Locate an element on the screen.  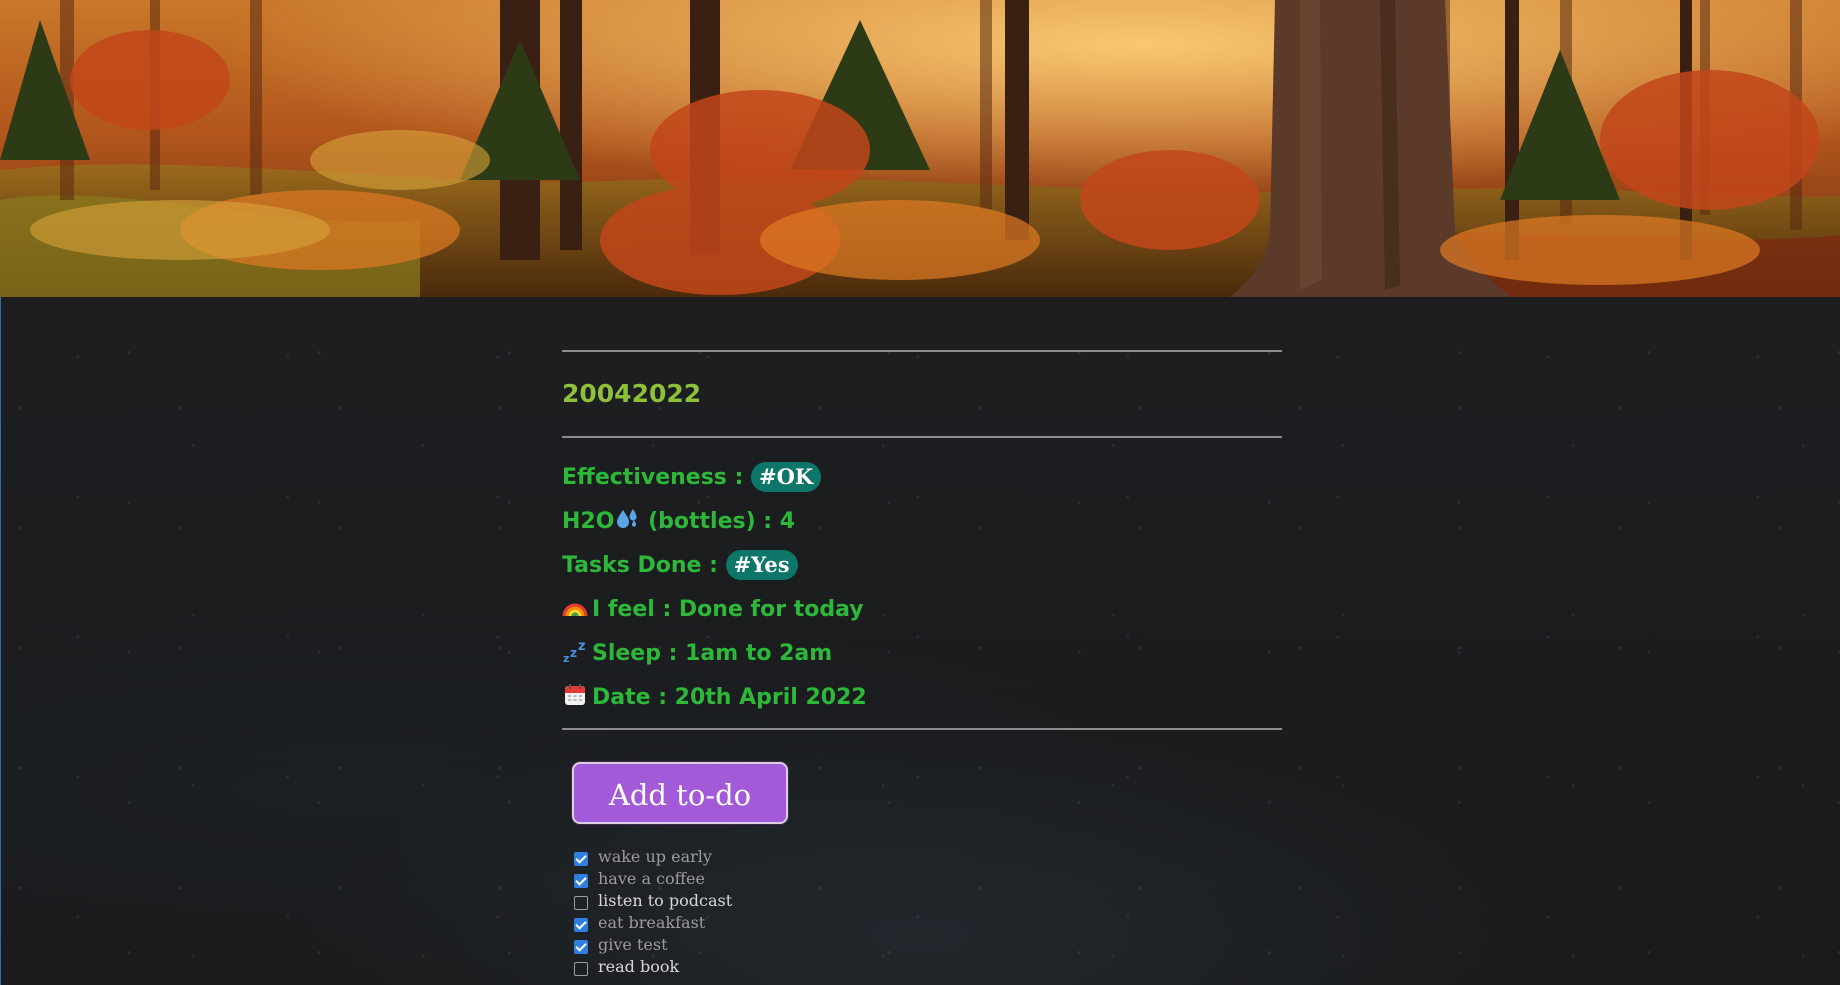
zzz-icon: z z z is located at coordinates (574, 651).